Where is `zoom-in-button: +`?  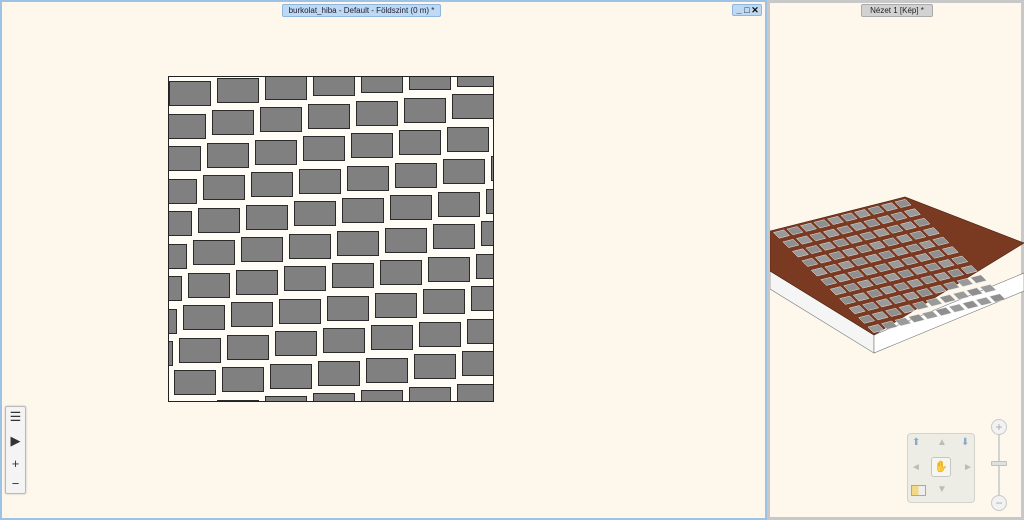 zoom-in-button: + is located at coordinates (999, 427).